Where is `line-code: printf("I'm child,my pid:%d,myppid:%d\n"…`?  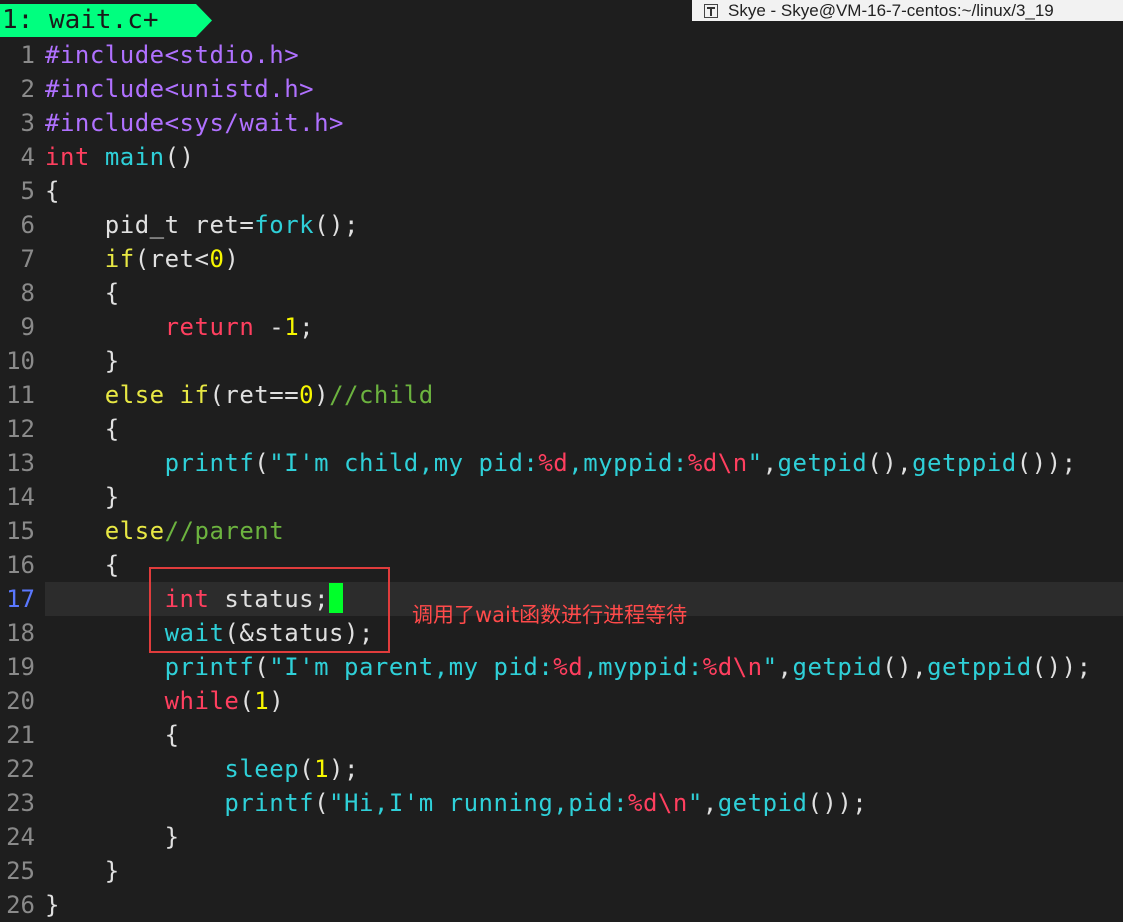
line-code: printf("I'm child,my pid:%d,myppid:%d\n"… is located at coordinates (584, 463).